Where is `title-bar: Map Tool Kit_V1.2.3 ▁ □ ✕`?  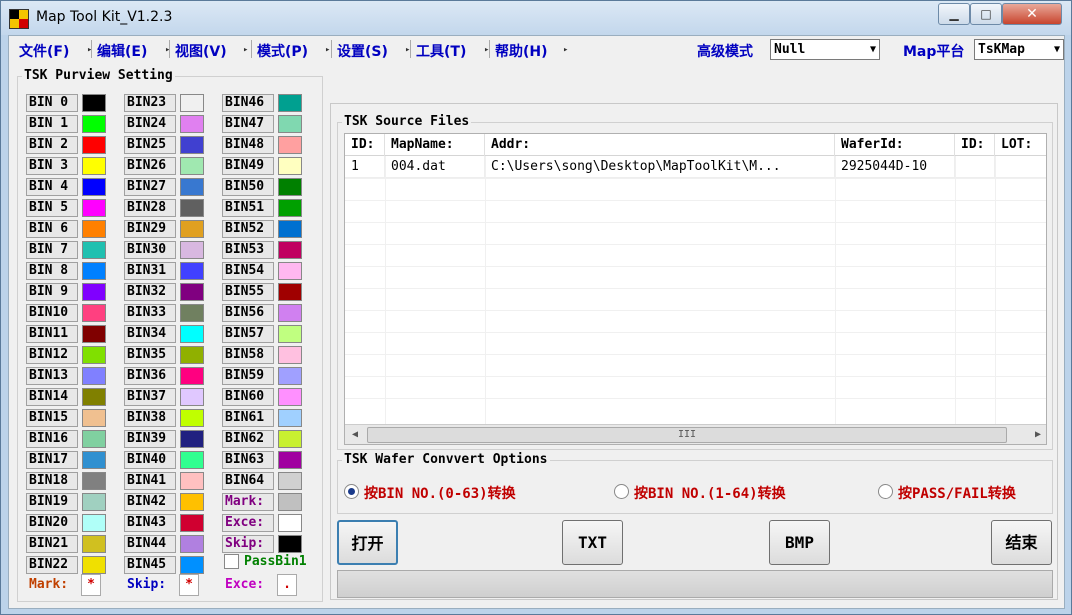 title-bar: Map Tool Kit_V1.2.3 ▁ □ ✕ is located at coordinates (536, 18).